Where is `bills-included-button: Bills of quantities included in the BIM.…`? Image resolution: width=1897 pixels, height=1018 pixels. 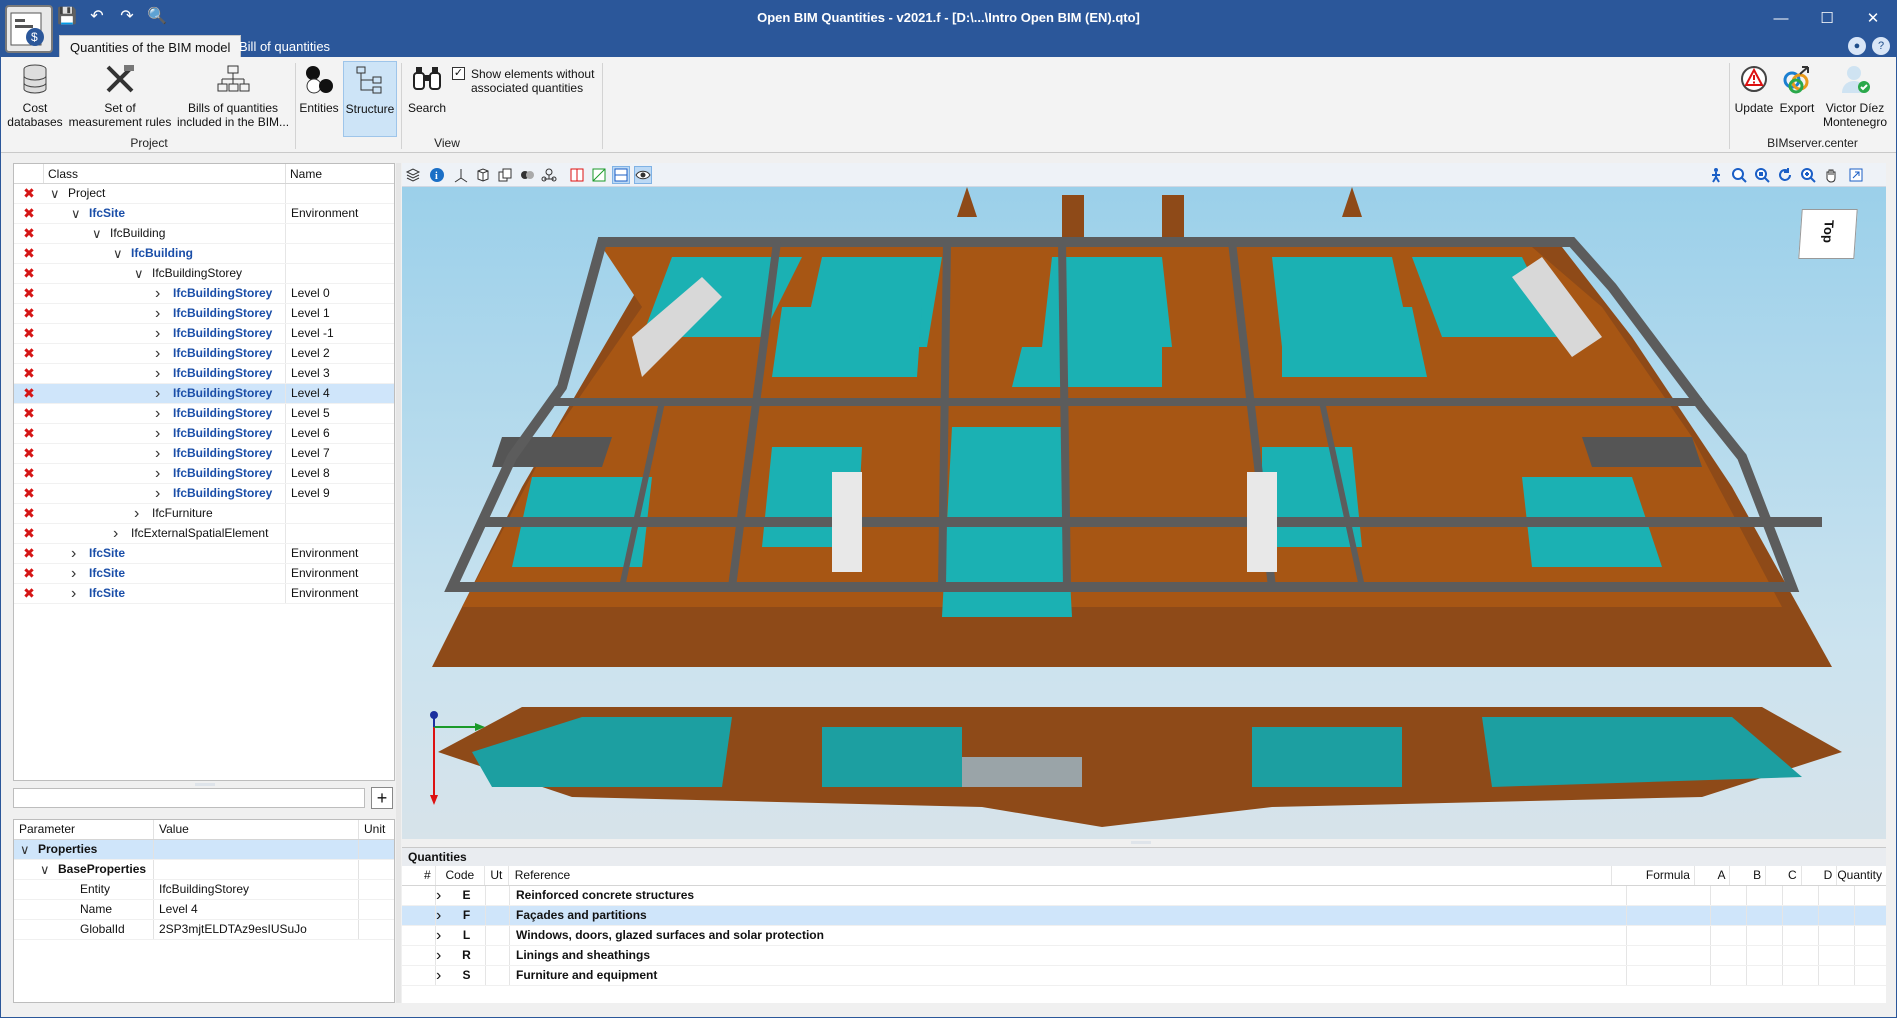 bills-included-button: Bills of quantities included in the BIM.… is located at coordinates (233, 95).